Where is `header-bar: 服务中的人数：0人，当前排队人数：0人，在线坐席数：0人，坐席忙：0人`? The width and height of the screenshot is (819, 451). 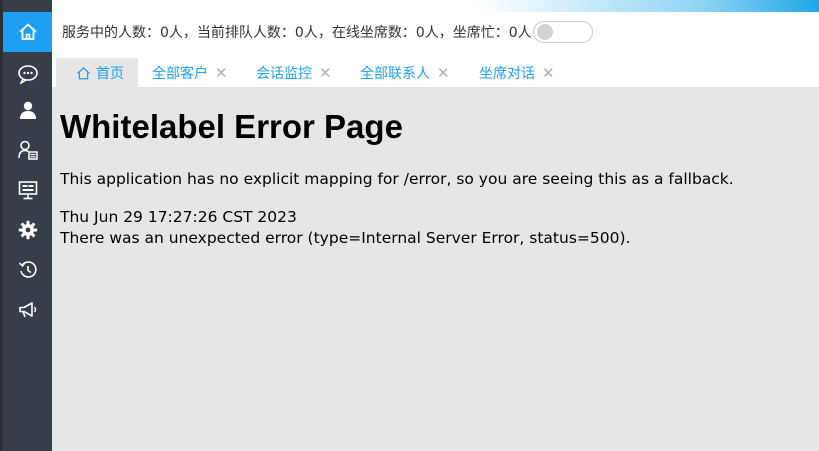
header-bar: 服务中的人数：0人，当前排队人数：0人，在线坐席数：0人，坐席忙：0人 is located at coordinates (435, 32).